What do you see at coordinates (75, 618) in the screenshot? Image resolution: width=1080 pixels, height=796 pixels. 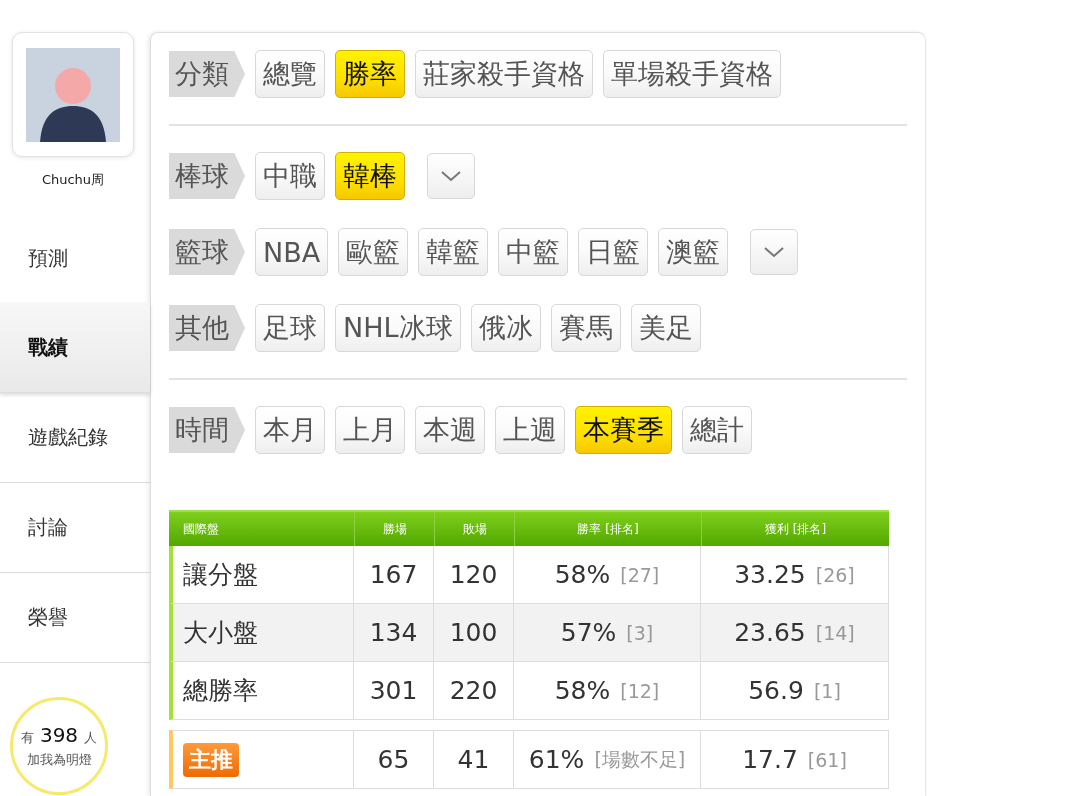 I see `sidebar-item: 榮譽` at bounding box center [75, 618].